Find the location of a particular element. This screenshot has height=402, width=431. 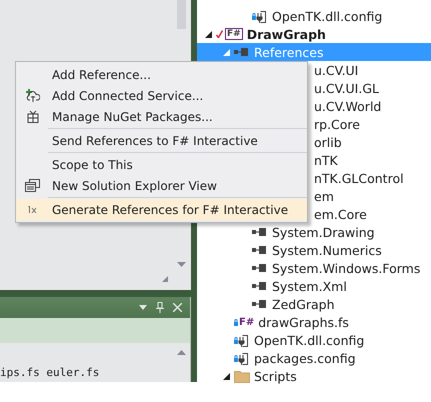

close-icon is located at coordinates (177, 307).